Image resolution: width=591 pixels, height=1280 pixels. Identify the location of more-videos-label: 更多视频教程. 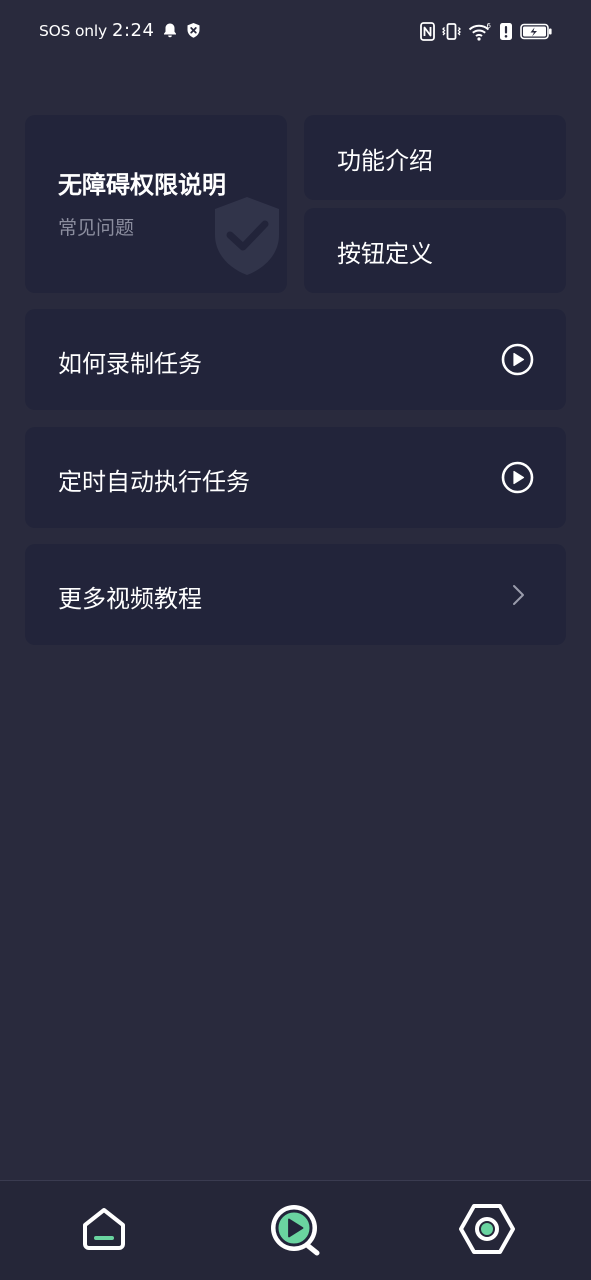
(130, 599).